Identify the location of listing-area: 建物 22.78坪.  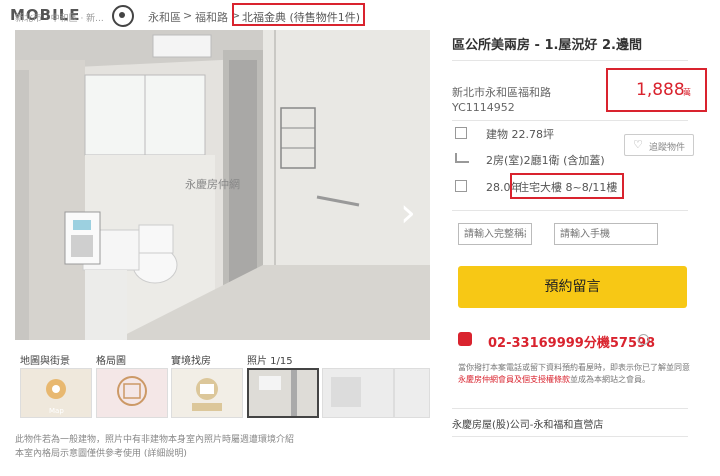
(520, 134).